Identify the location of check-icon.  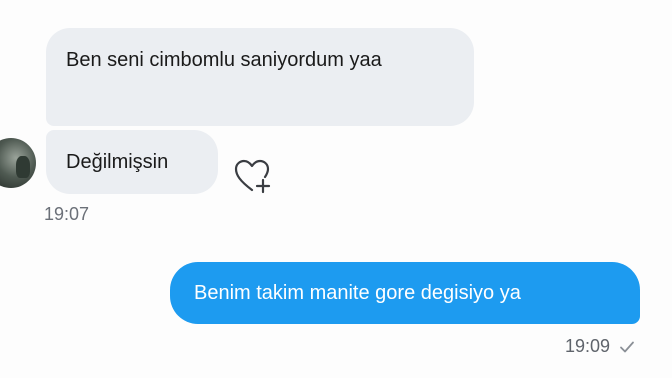
(627, 347).